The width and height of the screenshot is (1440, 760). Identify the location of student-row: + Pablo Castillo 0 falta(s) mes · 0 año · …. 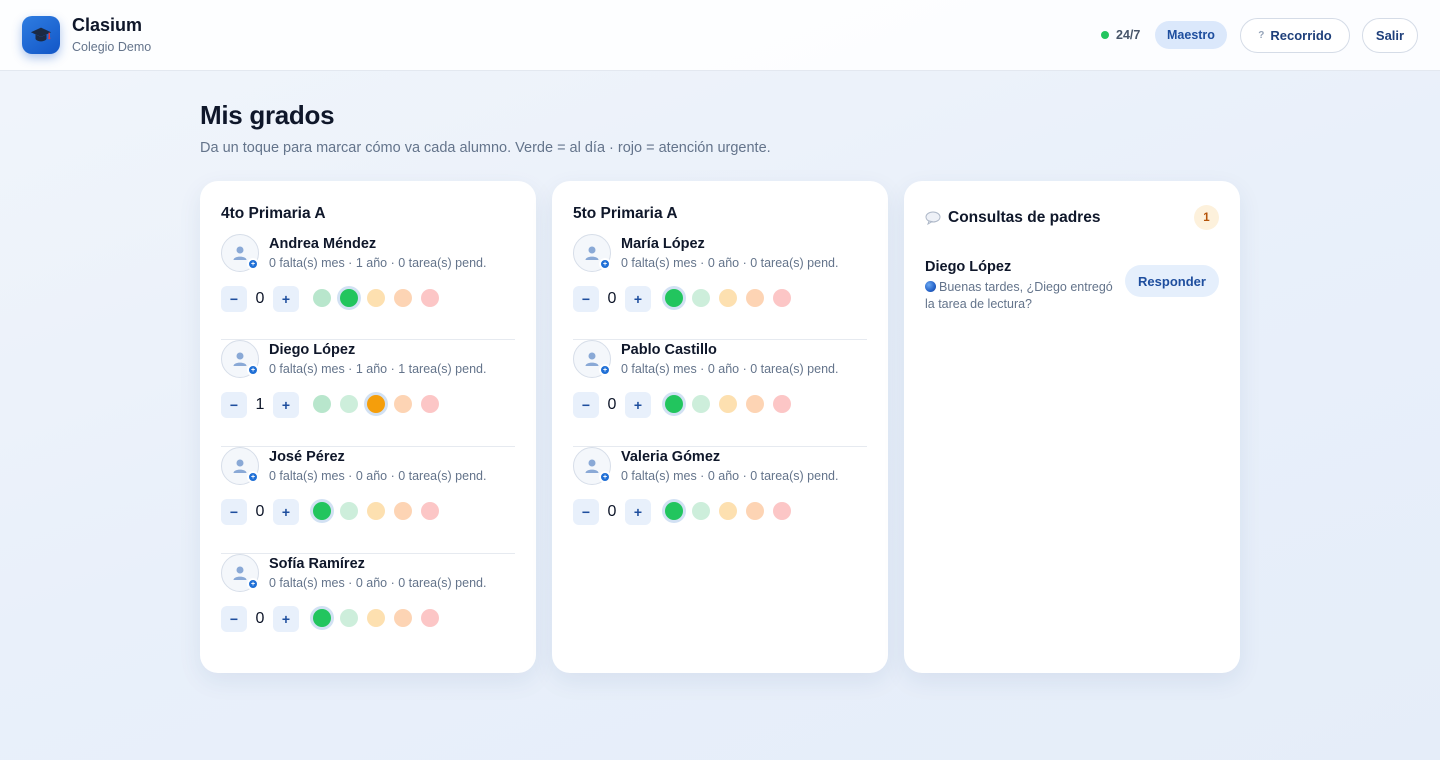
(720, 393).